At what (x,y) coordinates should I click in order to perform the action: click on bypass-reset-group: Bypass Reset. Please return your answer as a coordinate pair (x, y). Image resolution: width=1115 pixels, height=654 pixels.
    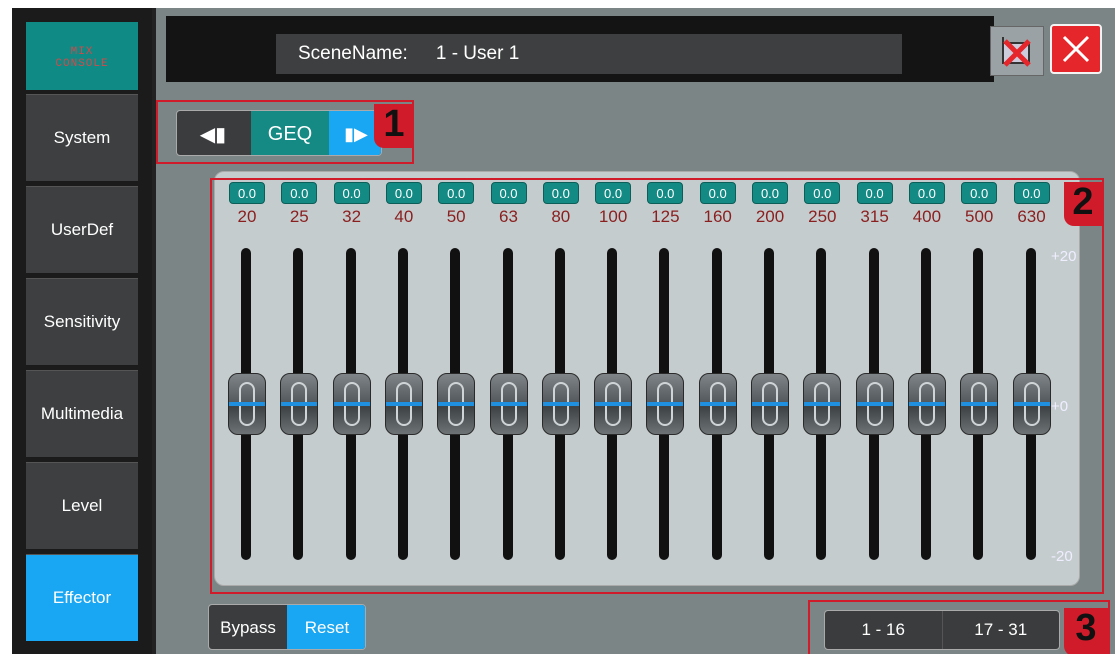
    Looking at the image, I should click on (287, 627).